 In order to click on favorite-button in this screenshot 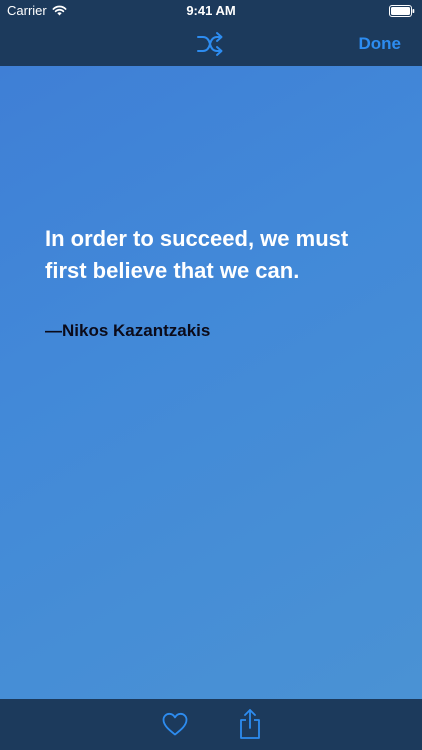, I will do `click(175, 724)`.